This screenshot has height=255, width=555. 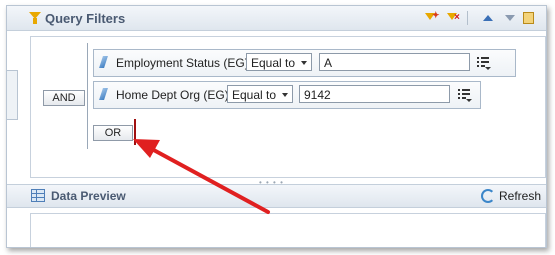 I want to click on arrow-shaft, so click(x=209, y=180).